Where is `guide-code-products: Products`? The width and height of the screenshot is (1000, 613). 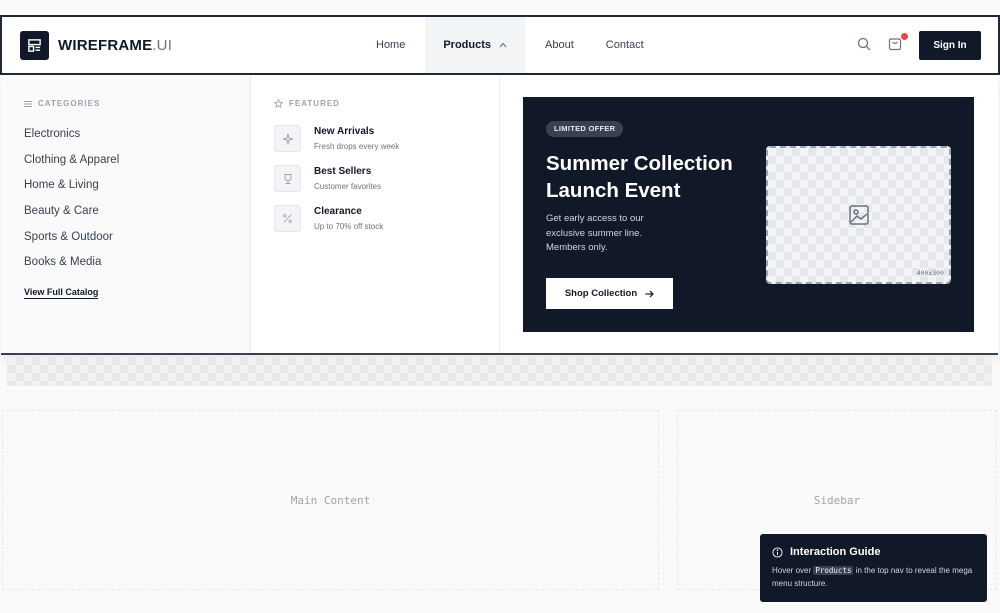
guide-code-products: Products is located at coordinates (833, 570).